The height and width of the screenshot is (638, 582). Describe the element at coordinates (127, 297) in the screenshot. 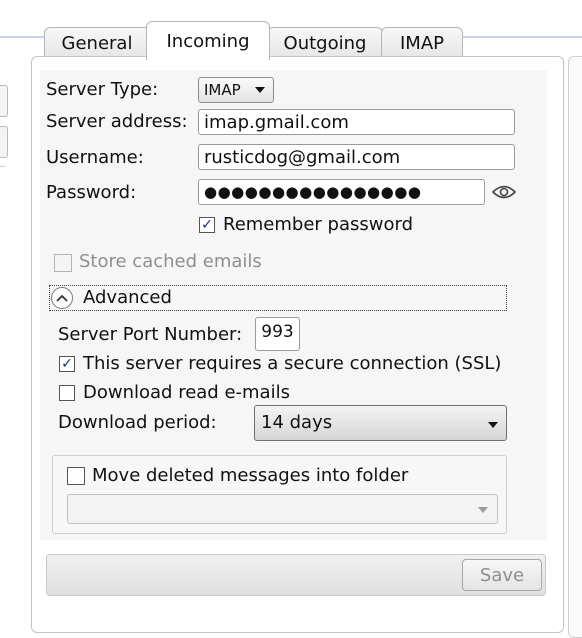

I see `advanced-label: Advanced` at that location.